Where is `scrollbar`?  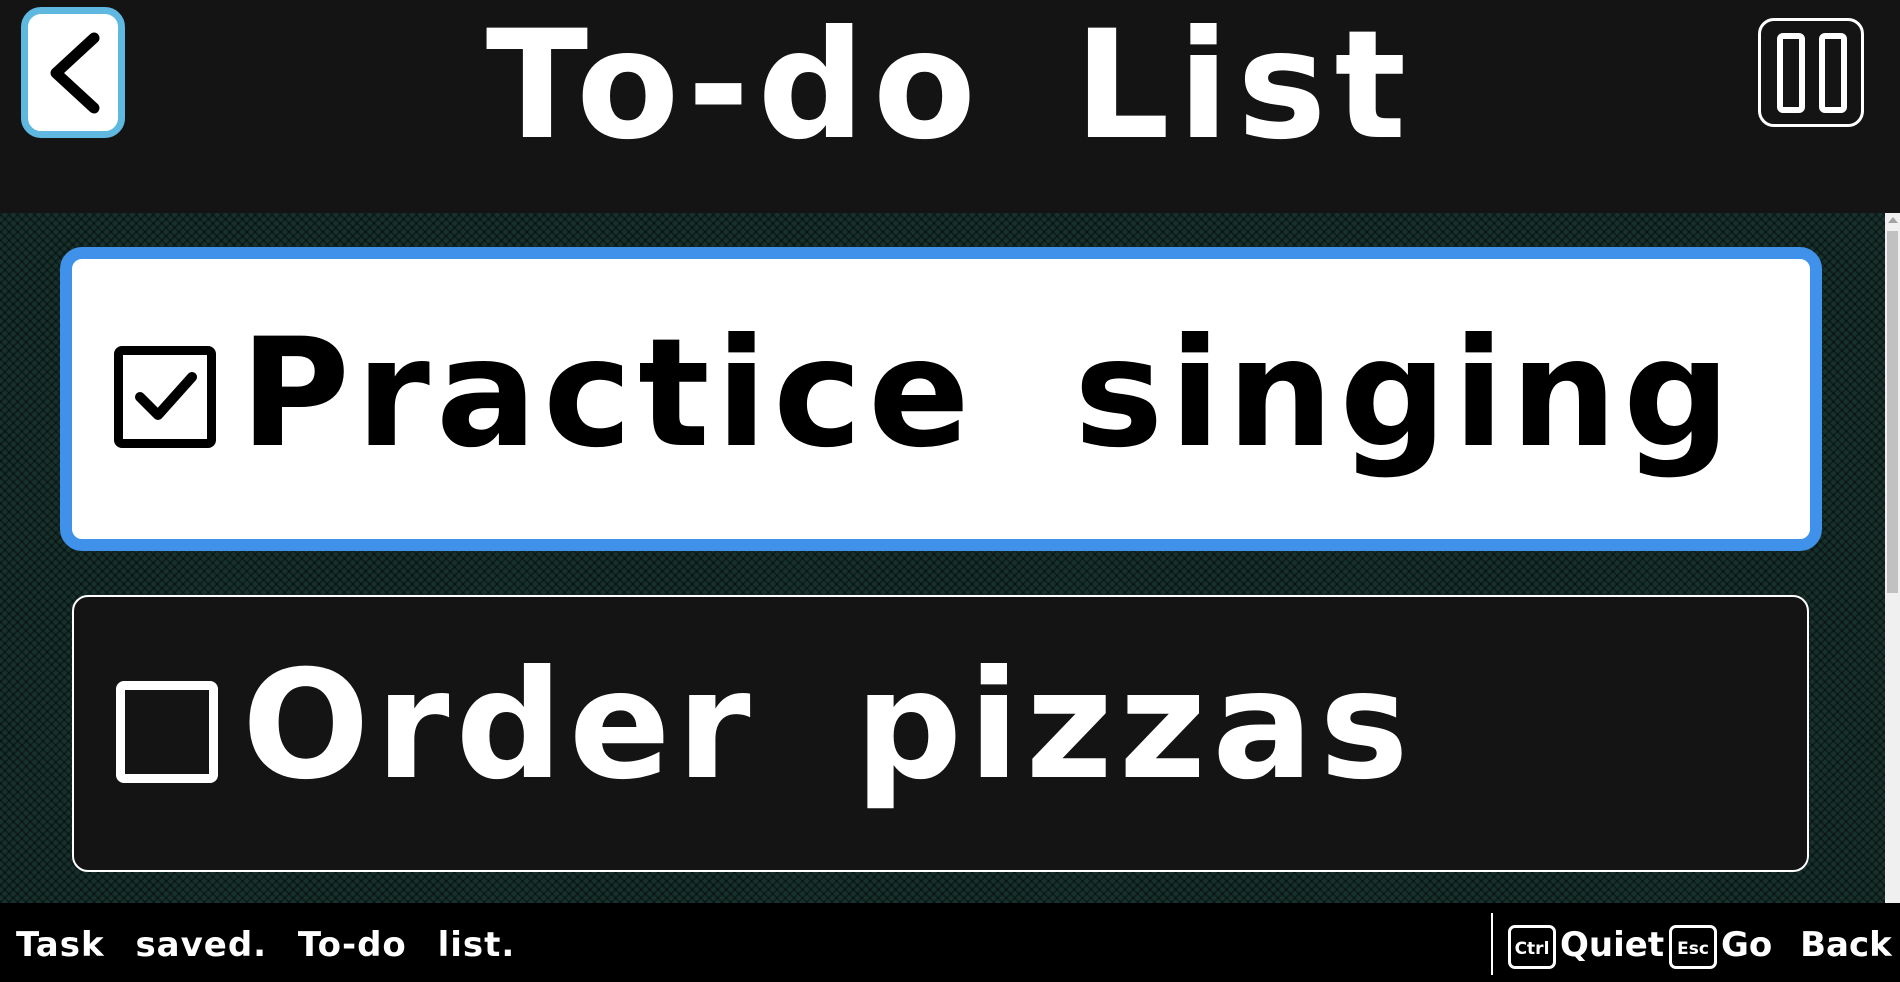
scrollbar is located at coordinates (1892, 558).